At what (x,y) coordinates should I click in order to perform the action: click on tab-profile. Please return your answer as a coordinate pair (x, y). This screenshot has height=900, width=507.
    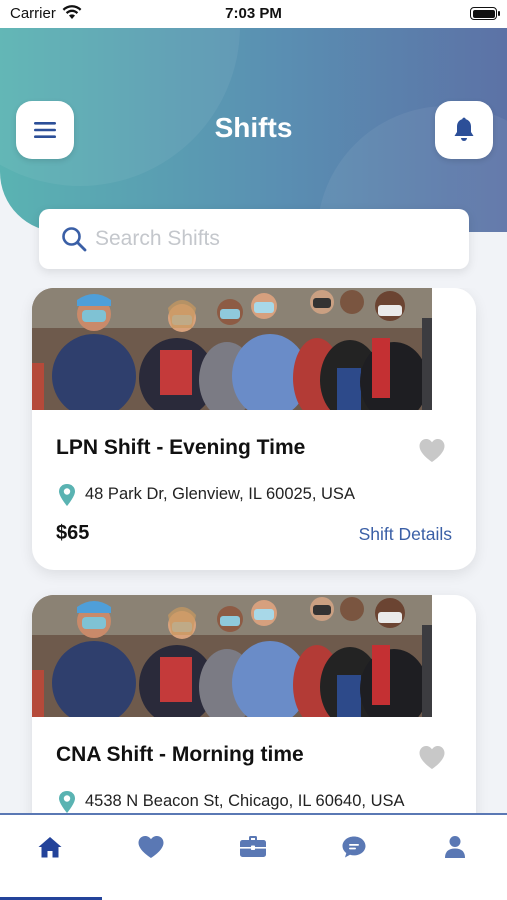
    Looking at the image, I should click on (455, 847).